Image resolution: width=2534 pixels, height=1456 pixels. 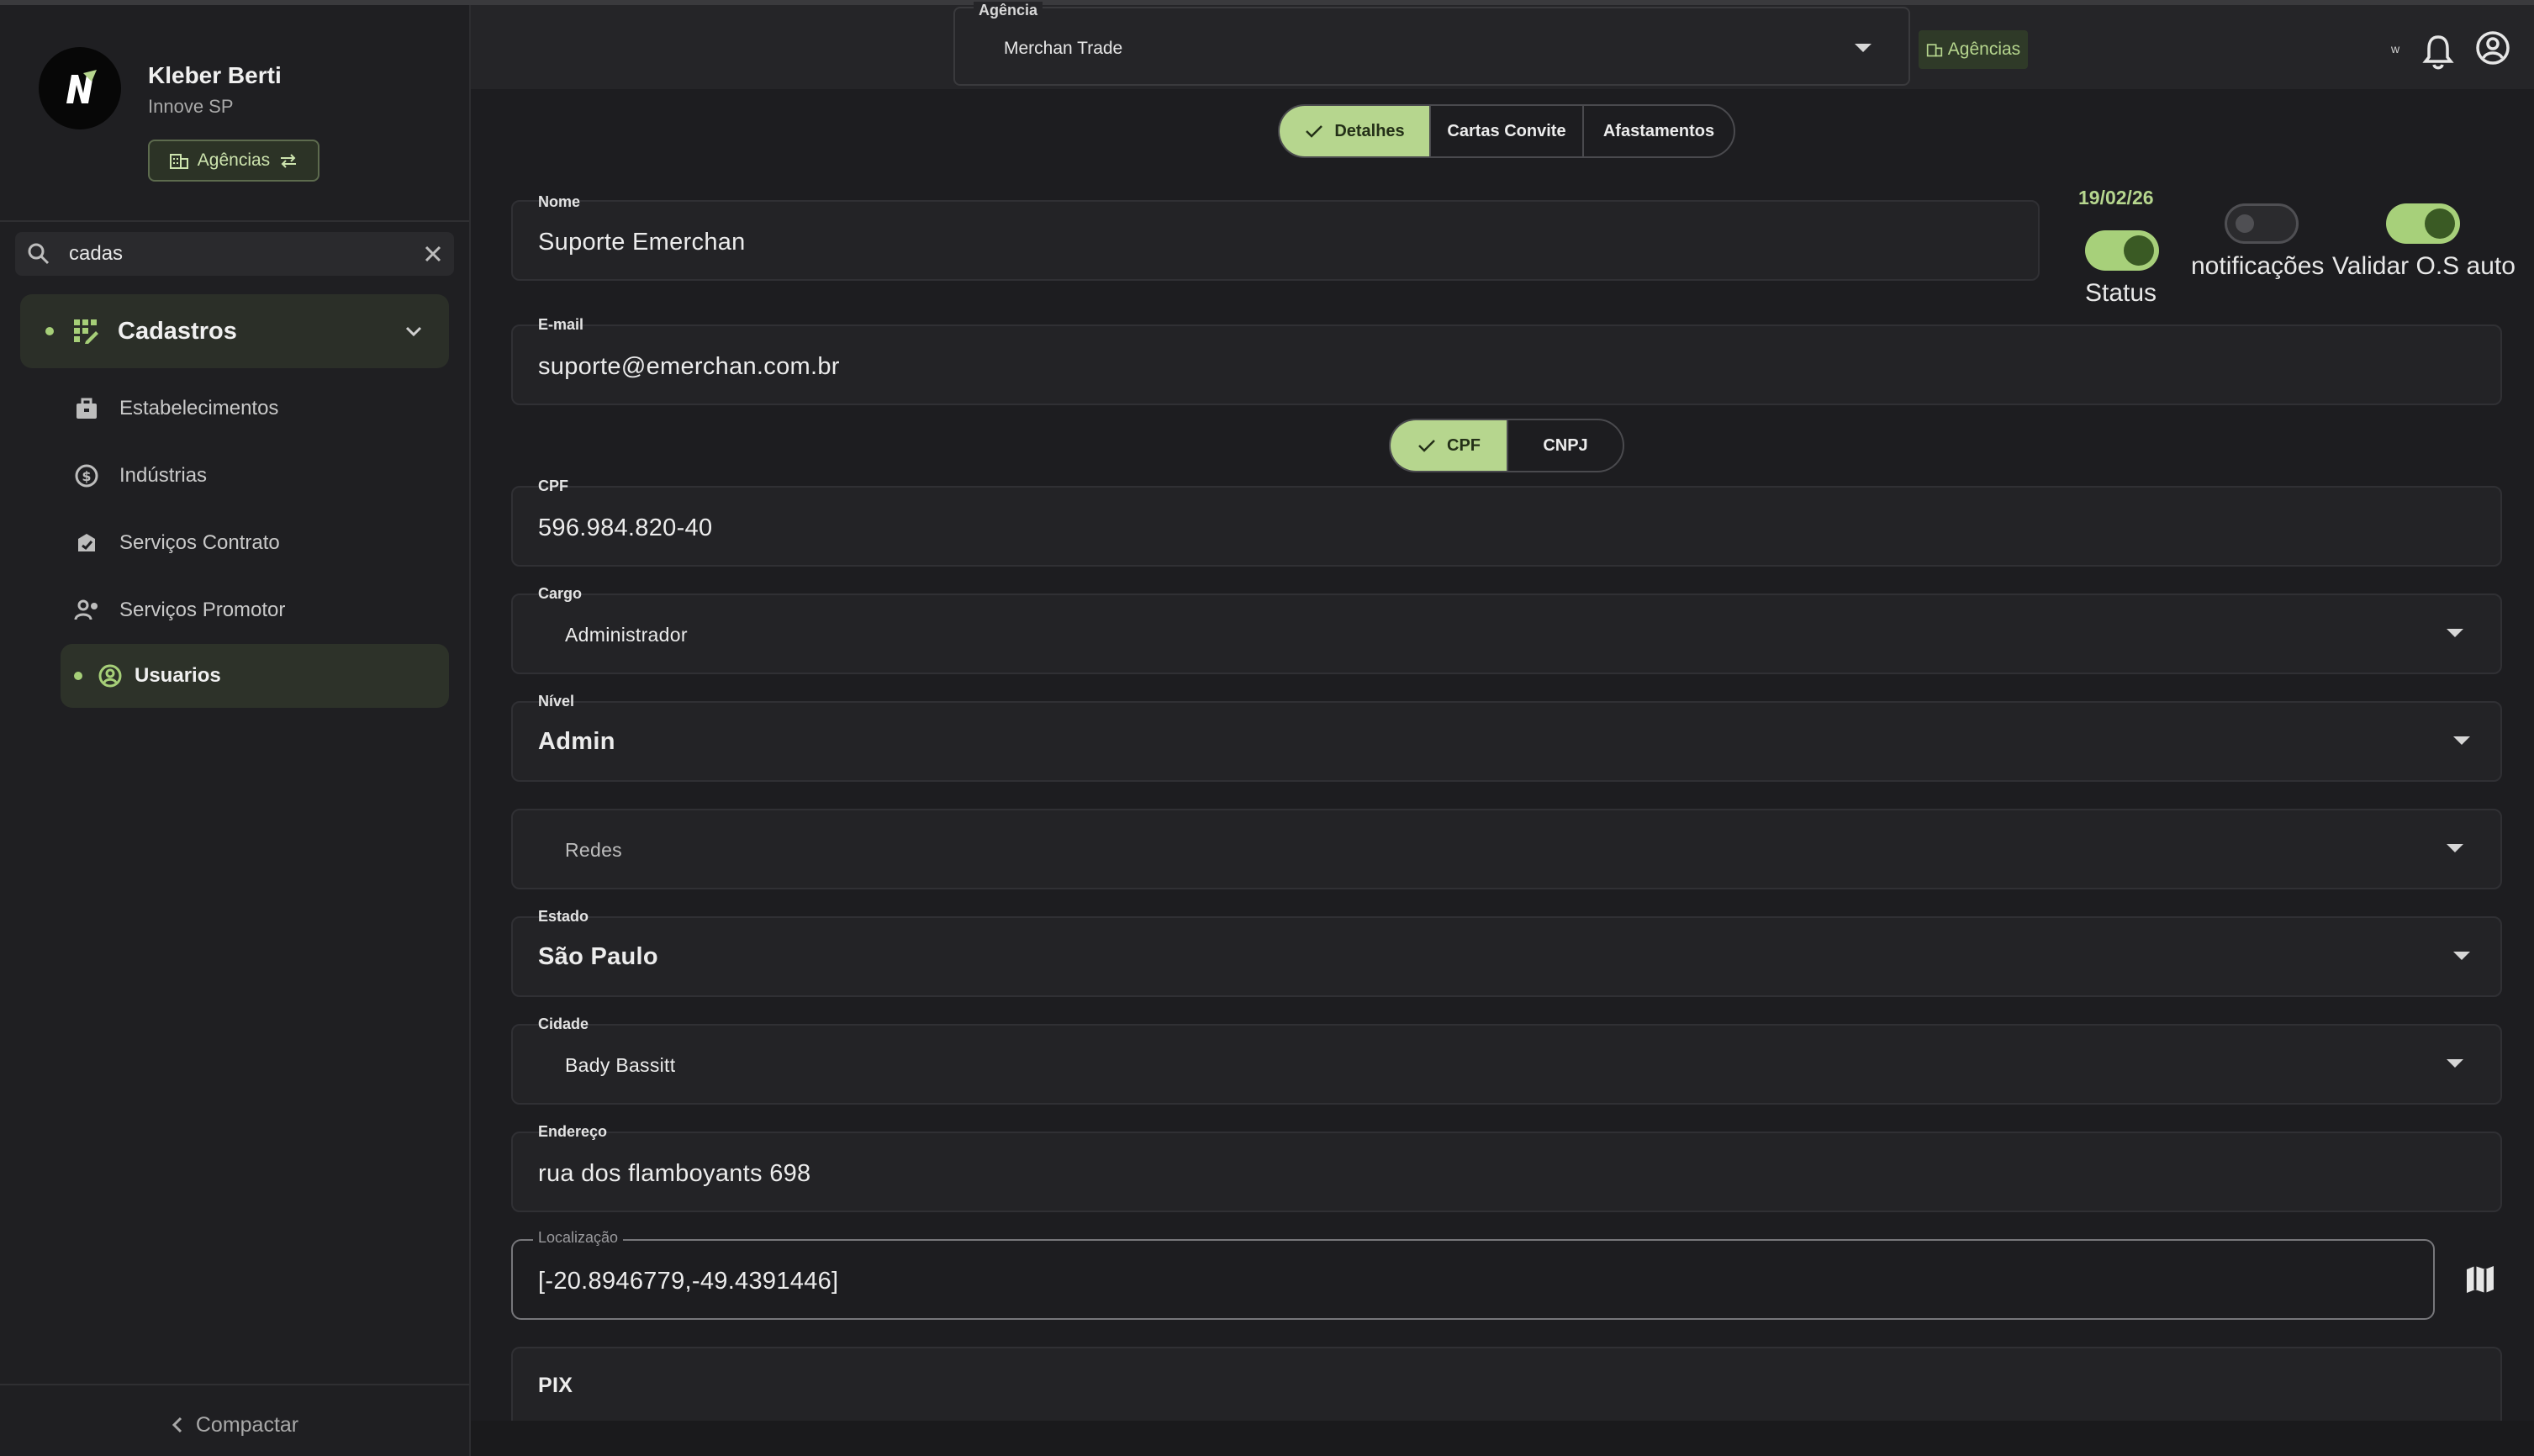 What do you see at coordinates (598, 957) in the screenshot?
I see `estado-value: São Paulo` at bounding box center [598, 957].